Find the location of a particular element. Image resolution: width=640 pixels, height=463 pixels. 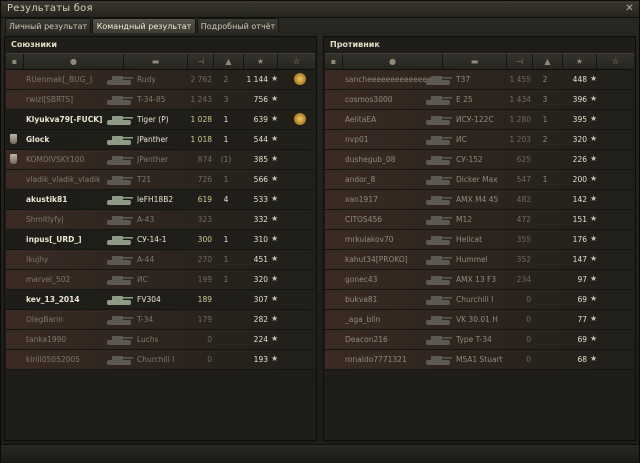

damage-value: 1 455 is located at coordinates (520, 79).